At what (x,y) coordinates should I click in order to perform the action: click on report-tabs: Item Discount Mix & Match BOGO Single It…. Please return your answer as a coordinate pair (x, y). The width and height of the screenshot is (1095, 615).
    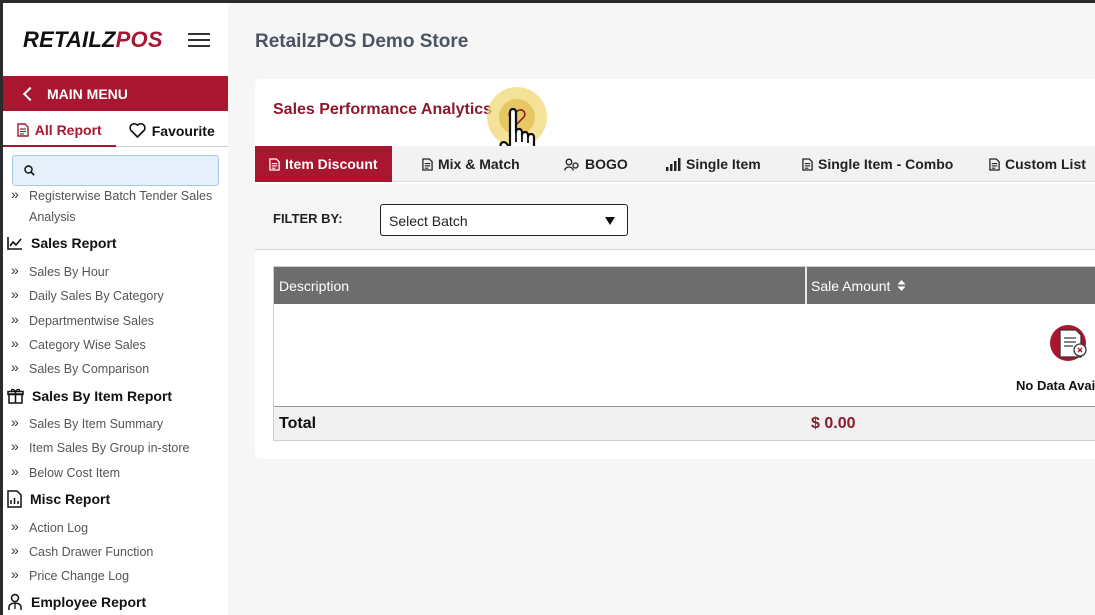
    Looking at the image, I should click on (675, 164).